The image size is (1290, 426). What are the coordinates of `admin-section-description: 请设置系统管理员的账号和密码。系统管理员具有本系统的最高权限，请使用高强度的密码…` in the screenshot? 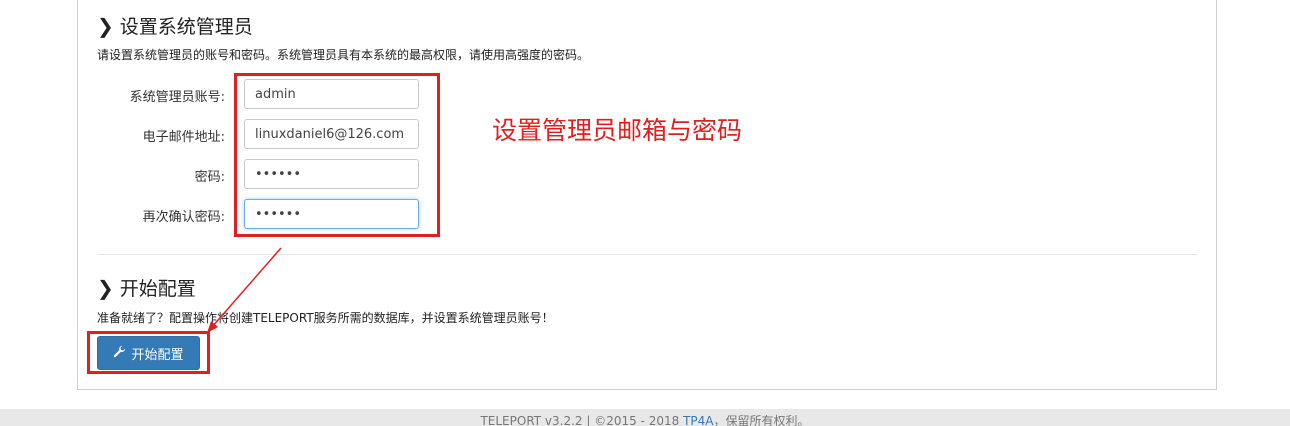 It's located at (343, 55).